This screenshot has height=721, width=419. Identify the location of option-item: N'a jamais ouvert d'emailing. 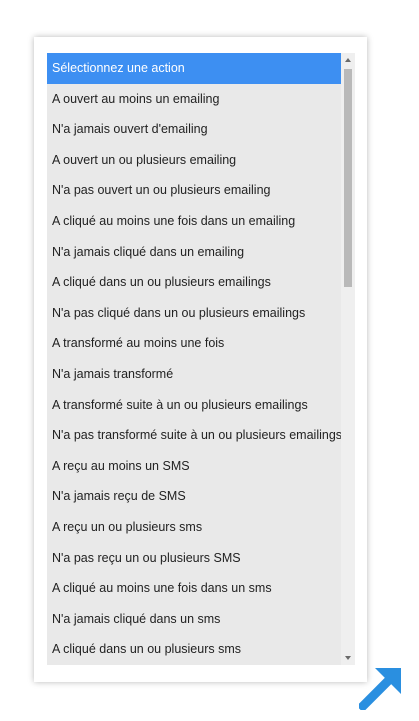
(194, 129).